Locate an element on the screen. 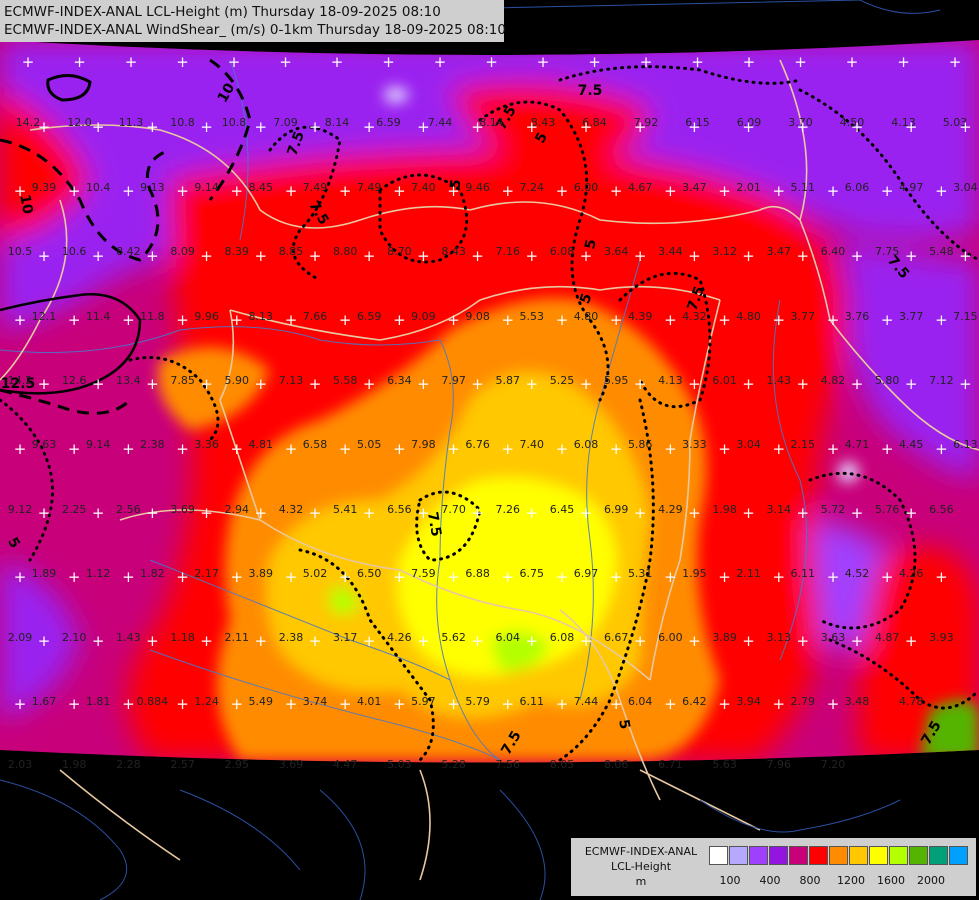 The height and width of the screenshot is (900, 979). station-value: 8.42 is located at coordinates (128, 251).